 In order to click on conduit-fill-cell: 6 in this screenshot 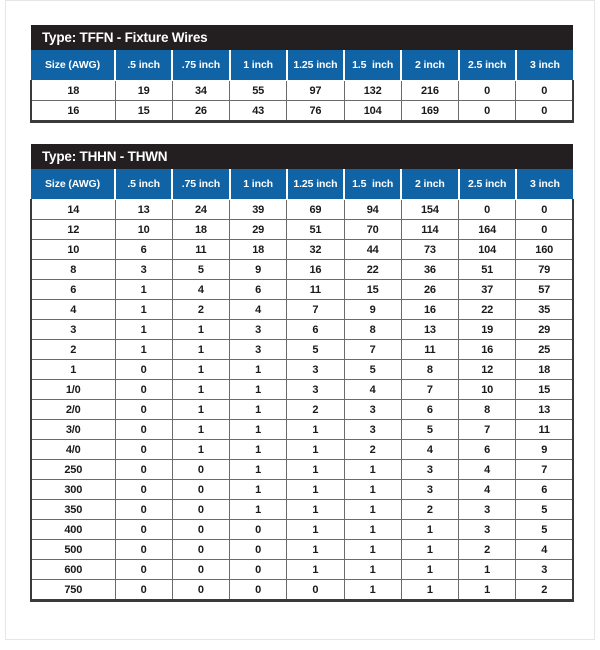, I will do `click(315, 329)`.